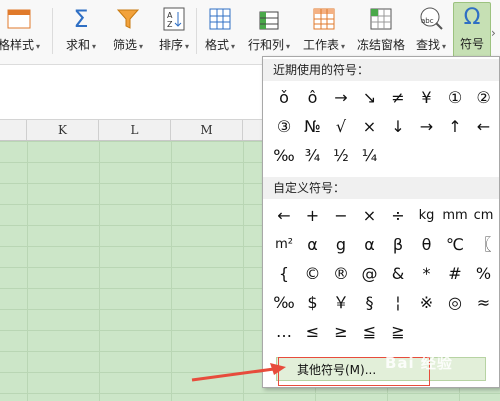 This screenshot has width=500, height=401. What do you see at coordinates (341, 216) in the screenshot?
I see `symbol-cell: −` at bounding box center [341, 216].